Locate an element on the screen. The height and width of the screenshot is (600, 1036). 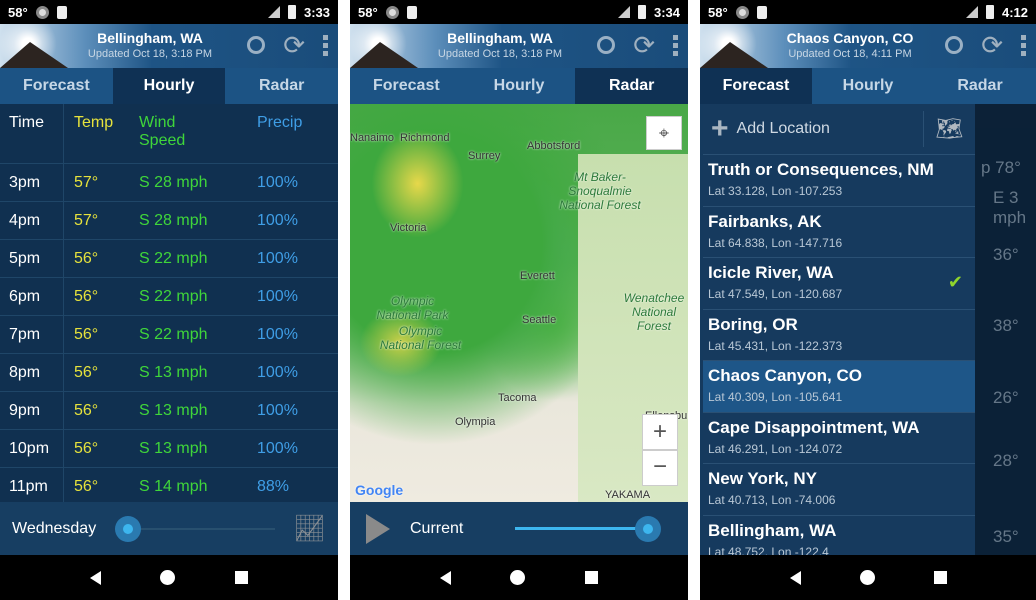
location-title: Chaos Canyon, CO Updated Oct 18, 4:11 PM is located at coordinates (850, 45).